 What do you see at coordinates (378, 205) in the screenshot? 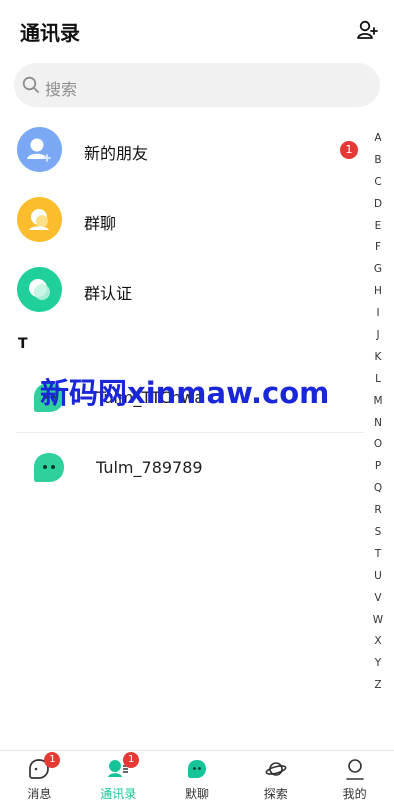
I see `index-letter: D` at bounding box center [378, 205].